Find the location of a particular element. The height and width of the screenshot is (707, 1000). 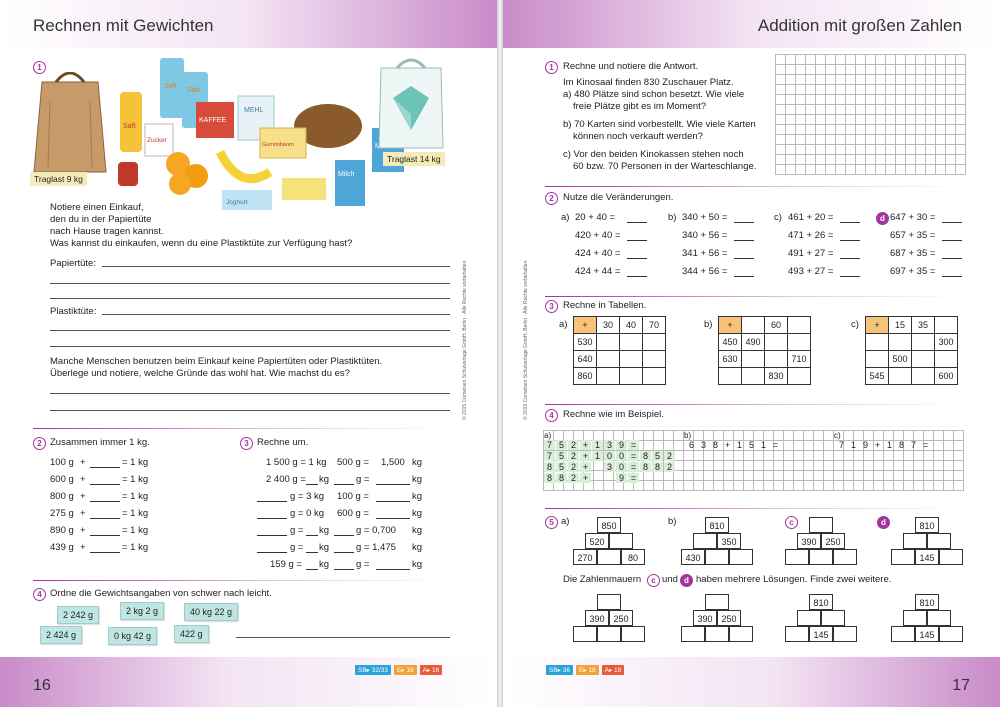

weight-card: 422 g is located at coordinates (191, 634).